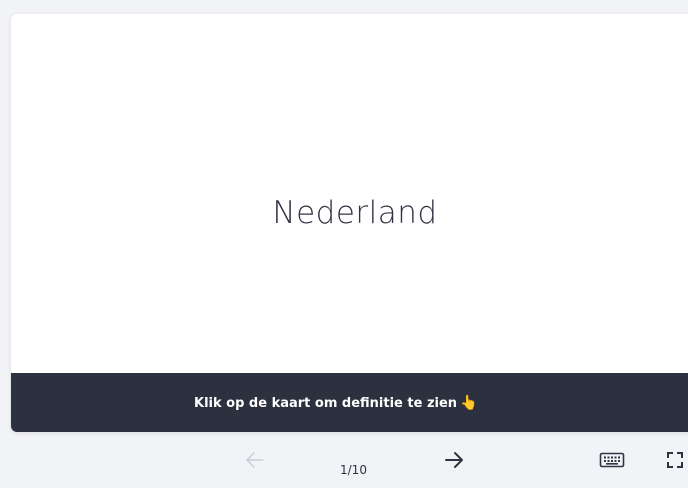 Image resolution: width=688 pixels, height=488 pixels. I want to click on hint-text: Klik op de kaart om definitie te zien, so click(326, 403).